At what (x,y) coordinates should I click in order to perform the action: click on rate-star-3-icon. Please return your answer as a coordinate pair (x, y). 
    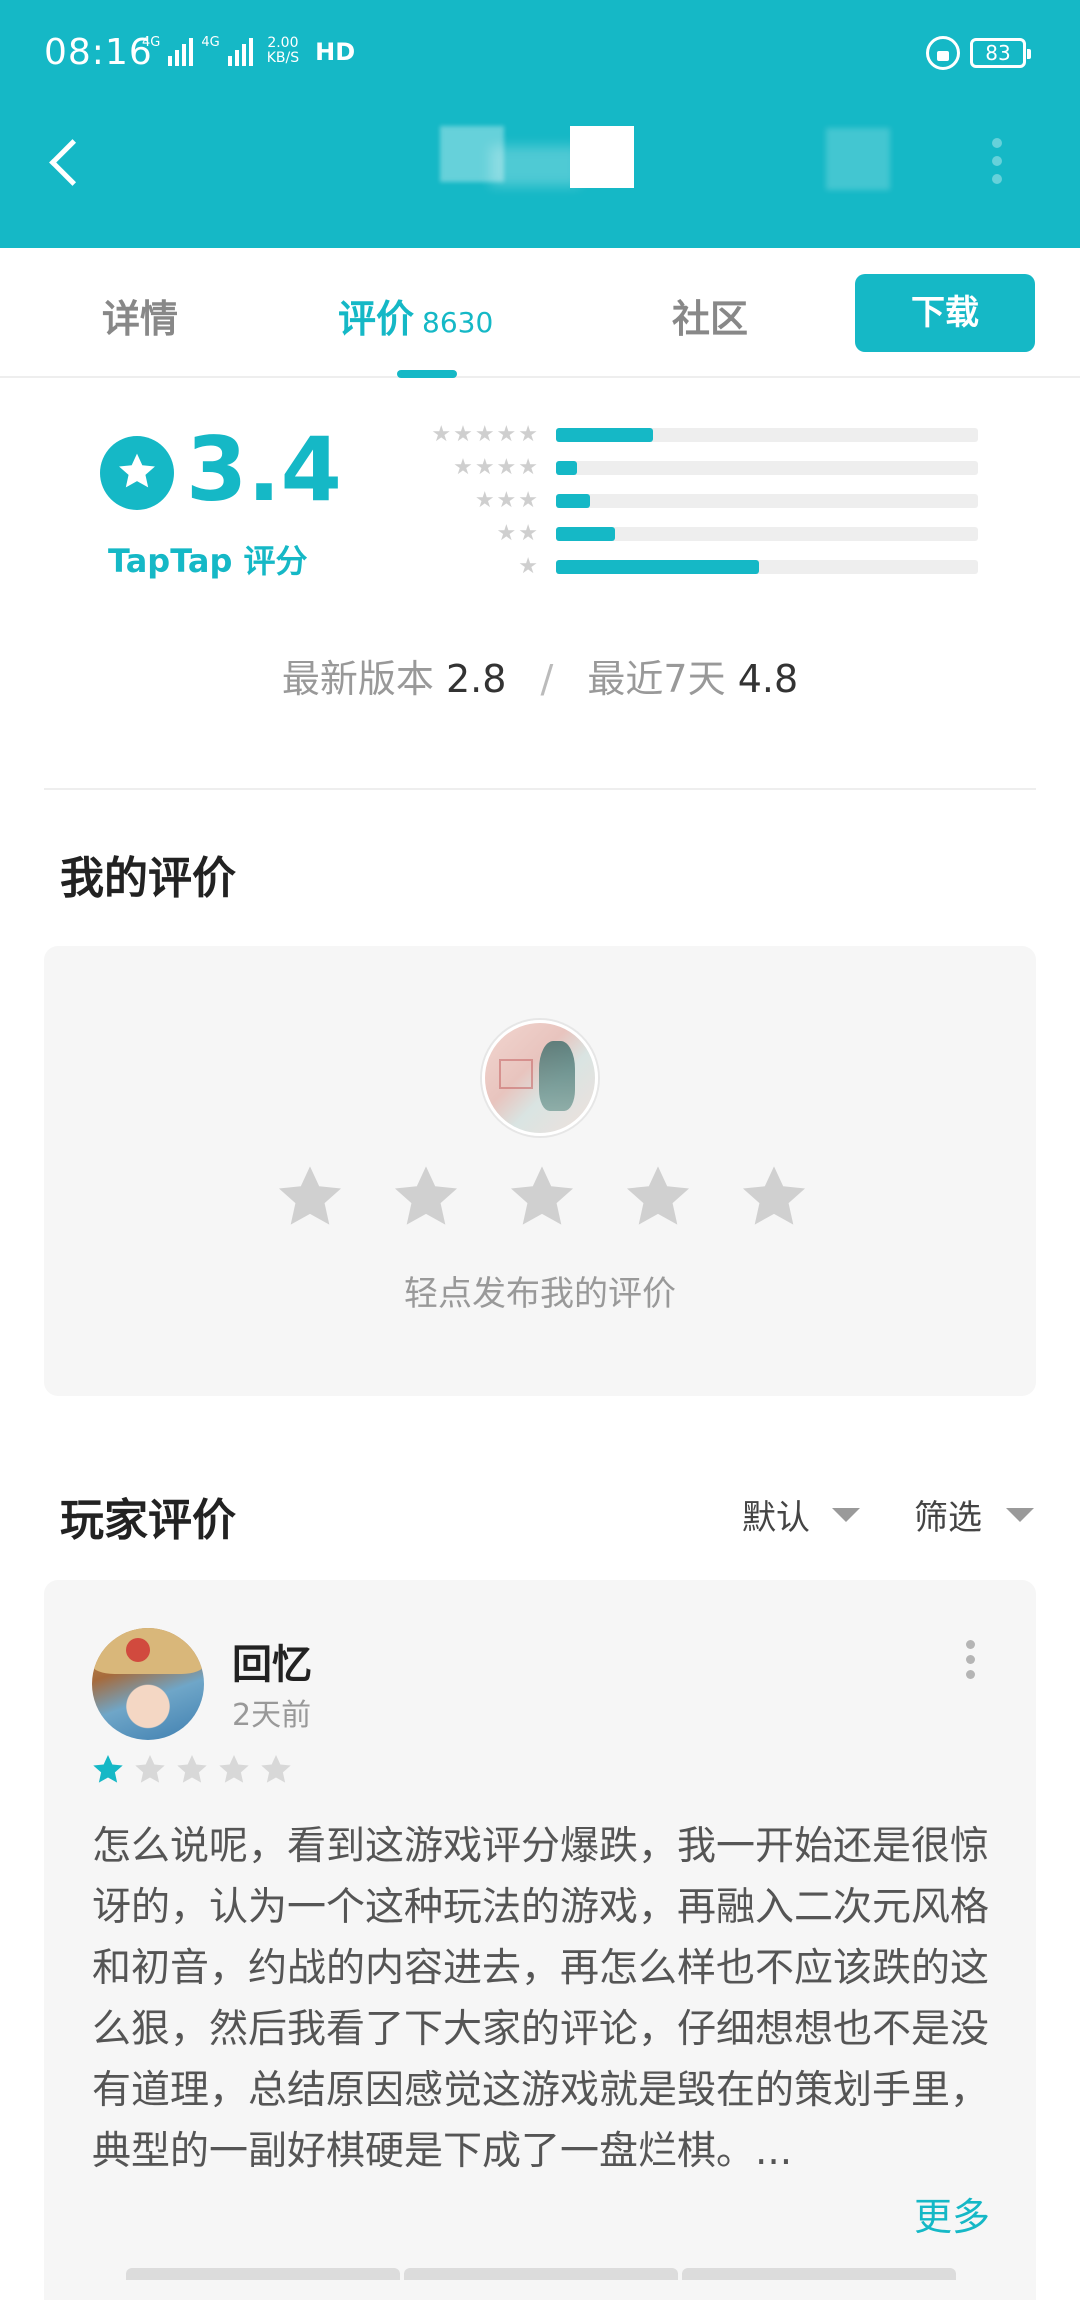
    Looking at the image, I should click on (542, 1198).